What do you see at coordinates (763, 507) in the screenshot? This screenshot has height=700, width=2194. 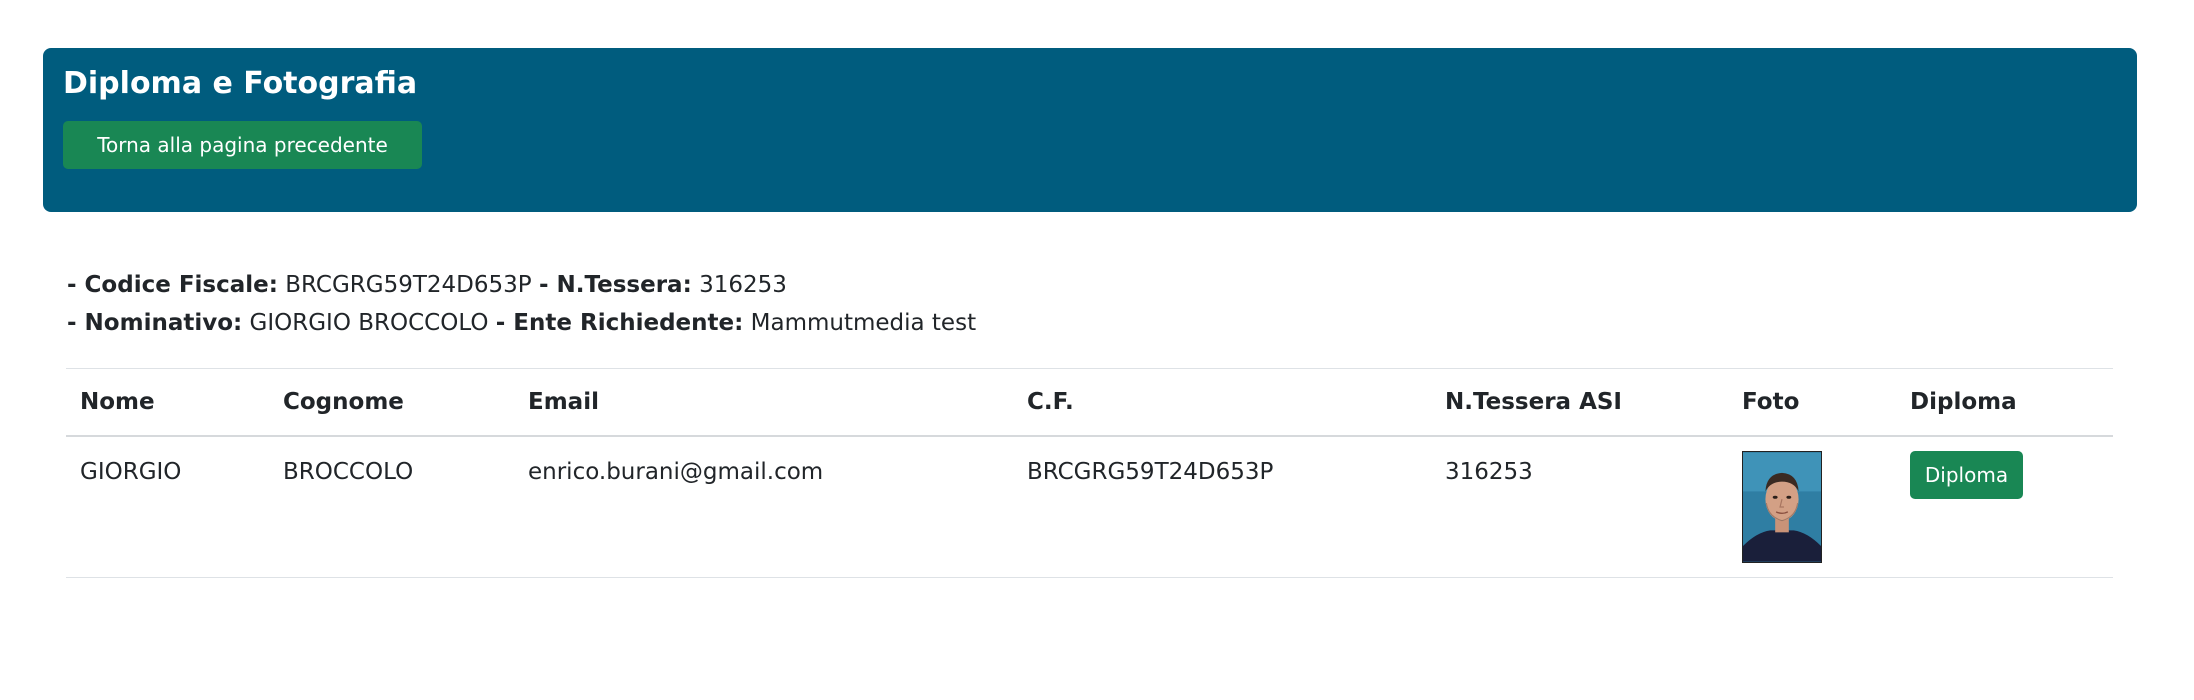 I see `cell-email: enrico.burani@gmail.com` at bounding box center [763, 507].